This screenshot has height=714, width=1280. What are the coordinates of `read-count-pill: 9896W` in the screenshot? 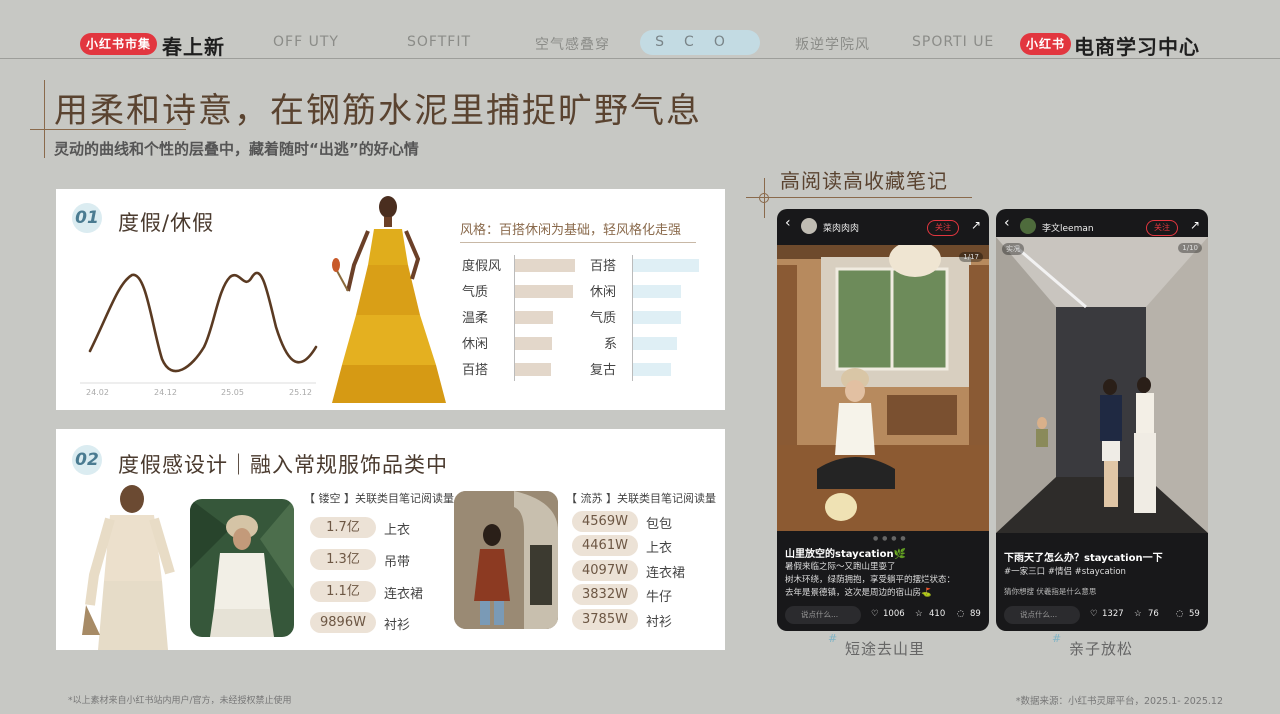 It's located at (343, 622).